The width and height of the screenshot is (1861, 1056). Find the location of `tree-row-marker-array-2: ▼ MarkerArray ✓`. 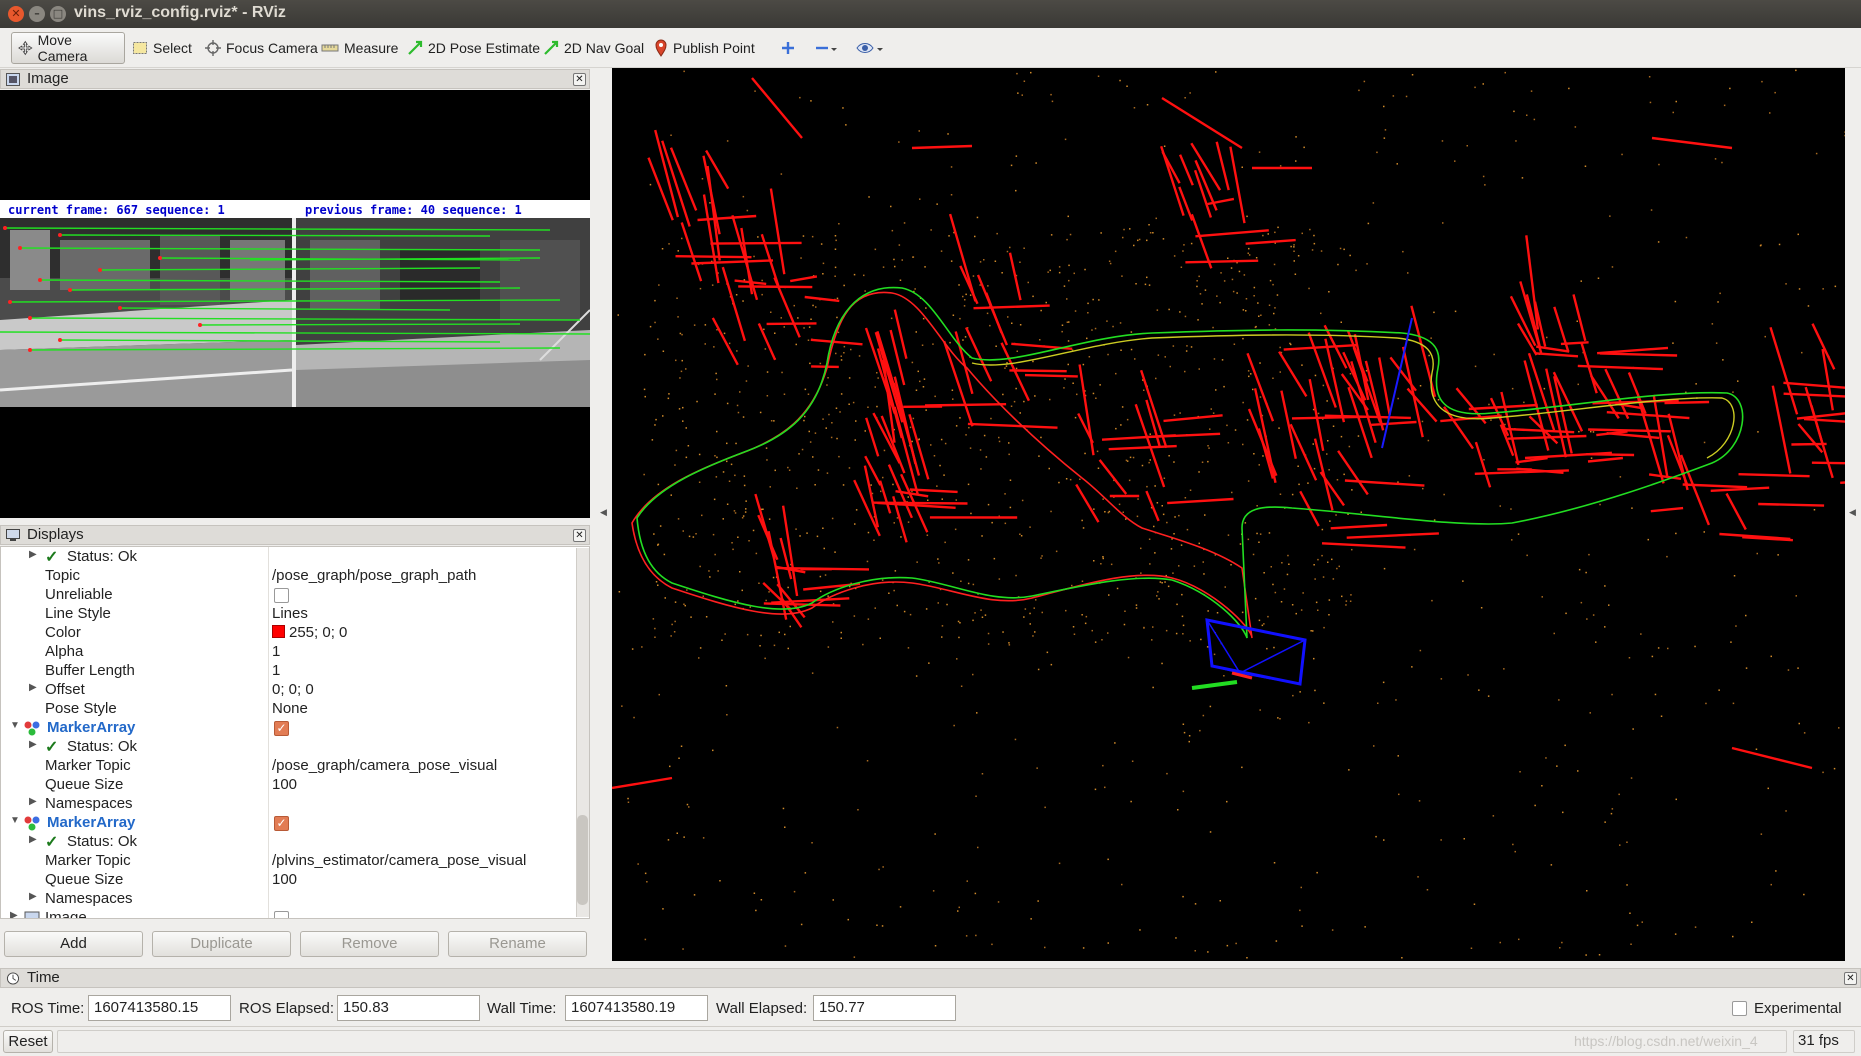

tree-row-marker-array-2: ▼ MarkerArray ✓ is located at coordinates (290, 823).